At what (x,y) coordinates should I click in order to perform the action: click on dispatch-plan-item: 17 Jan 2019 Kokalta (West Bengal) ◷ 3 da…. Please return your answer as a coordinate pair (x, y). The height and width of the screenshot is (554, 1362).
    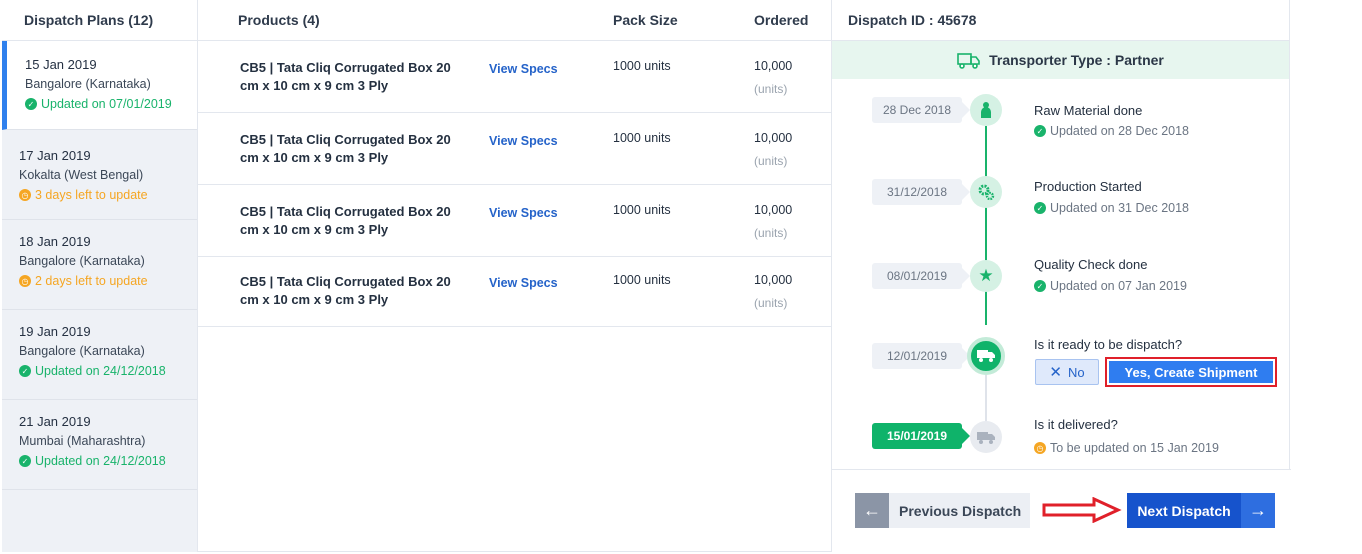
    Looking at the image, I should click on (99, 175).